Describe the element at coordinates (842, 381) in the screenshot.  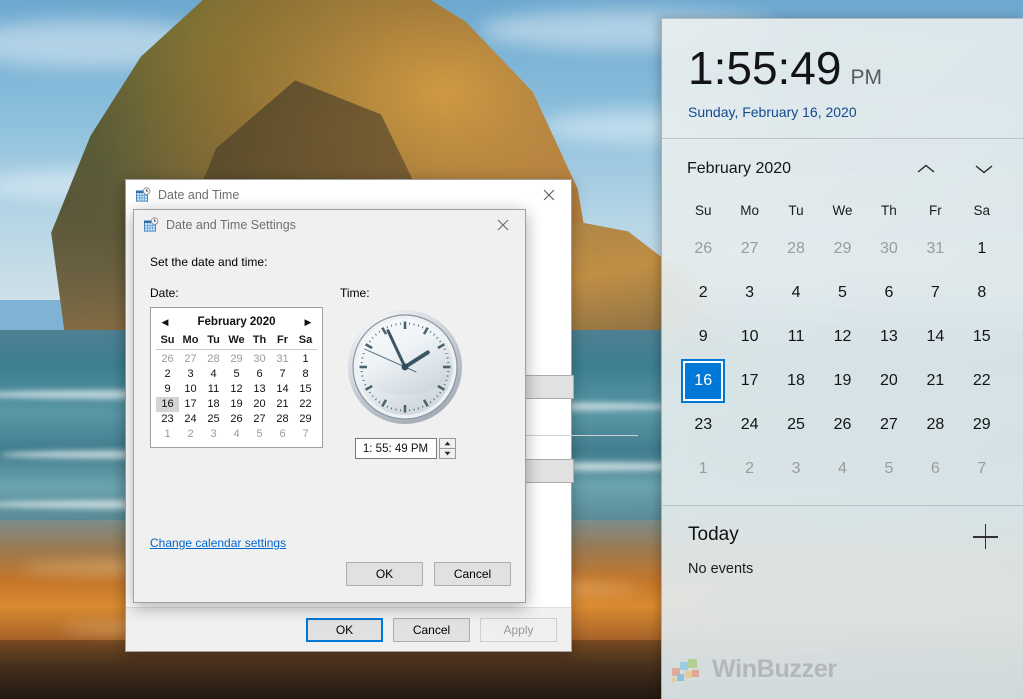
I see `flyout-day-cell: 19` at that location.